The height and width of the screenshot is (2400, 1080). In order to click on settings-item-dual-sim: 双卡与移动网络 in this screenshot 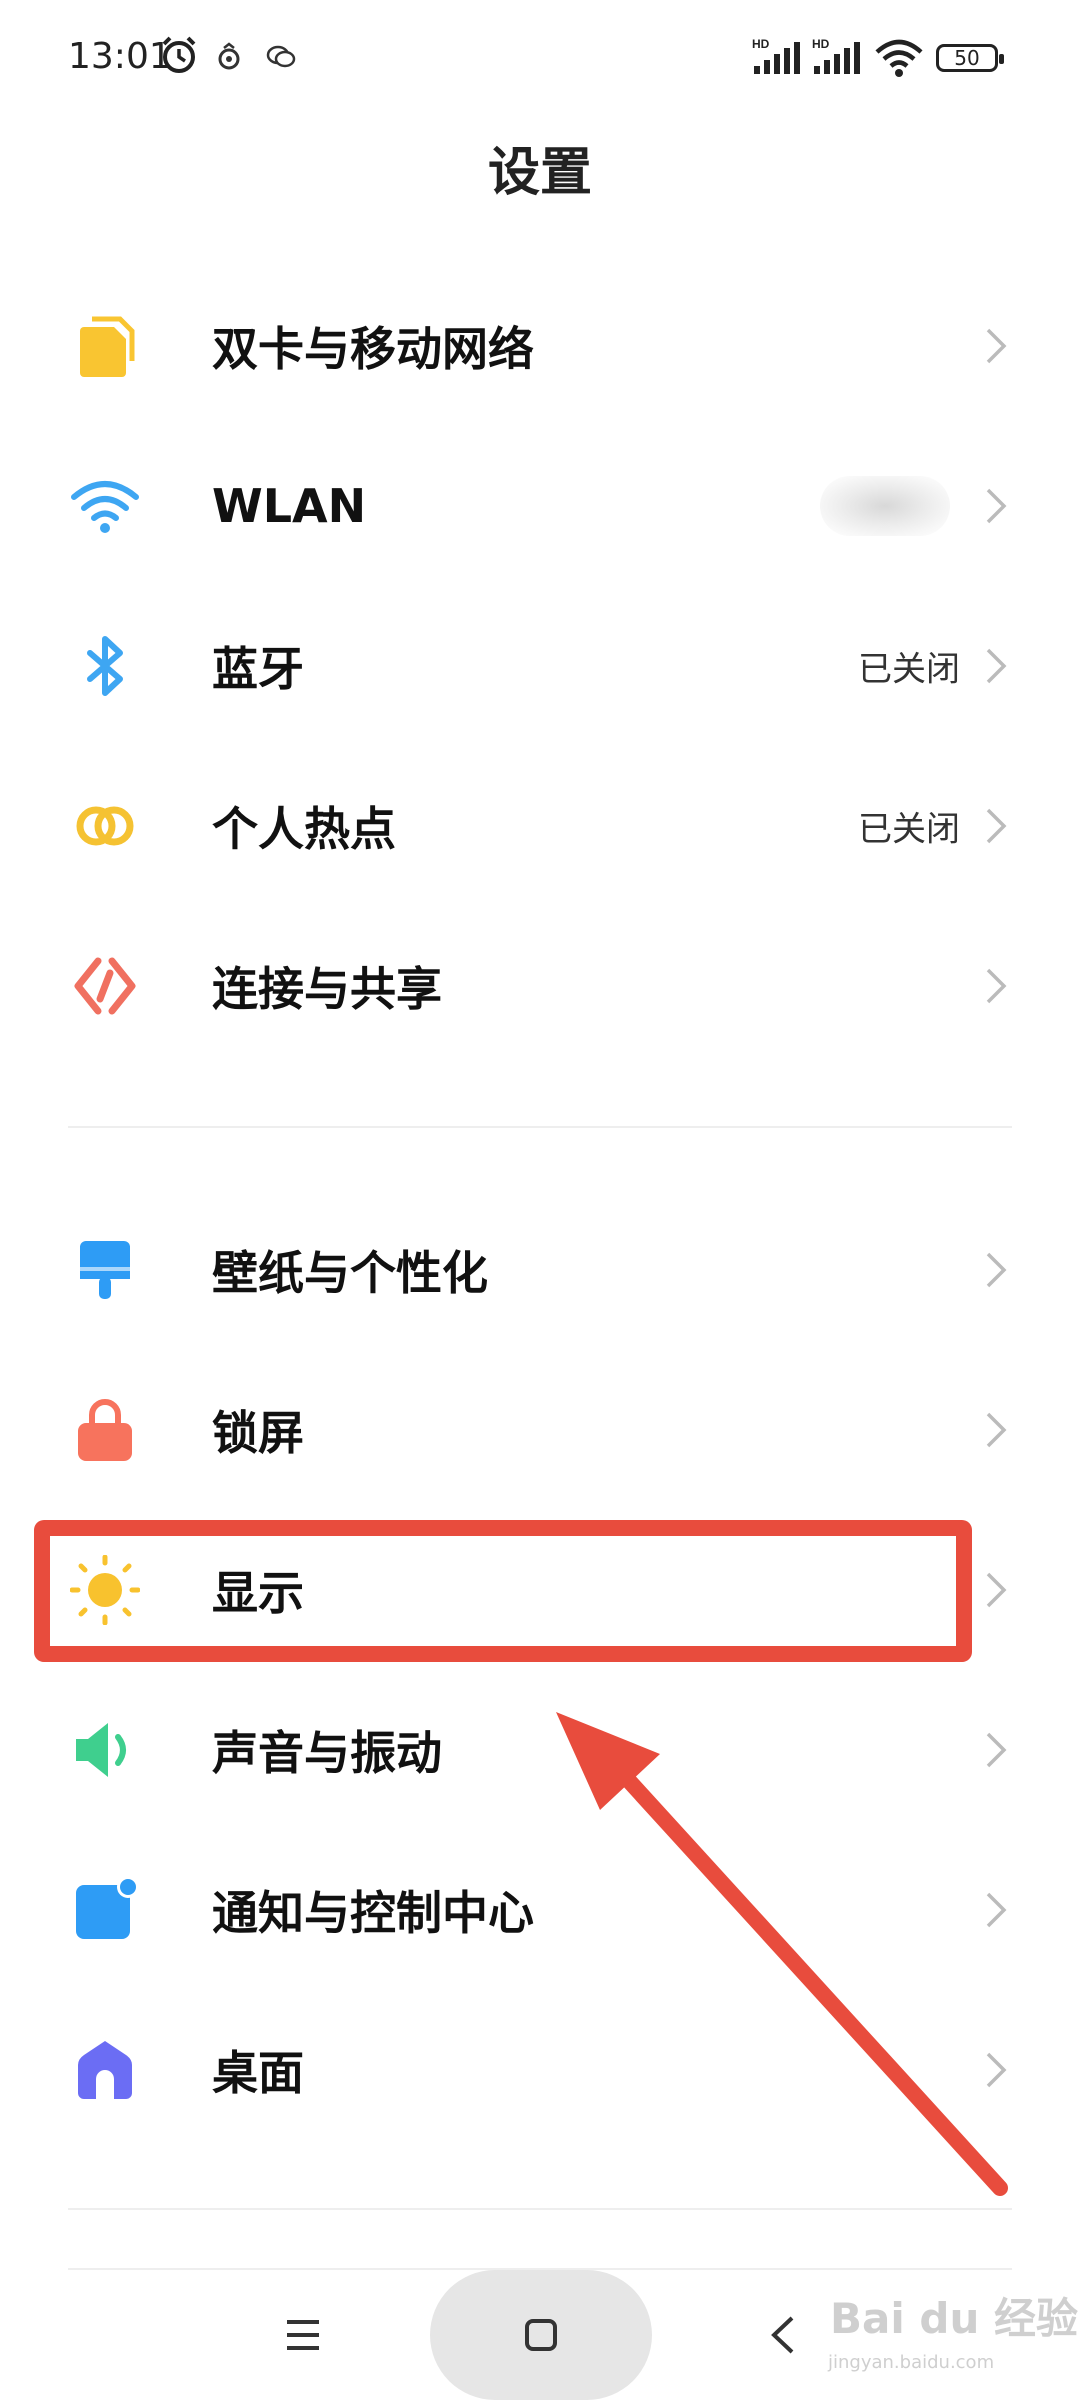, I will do `click(540, 346)`.